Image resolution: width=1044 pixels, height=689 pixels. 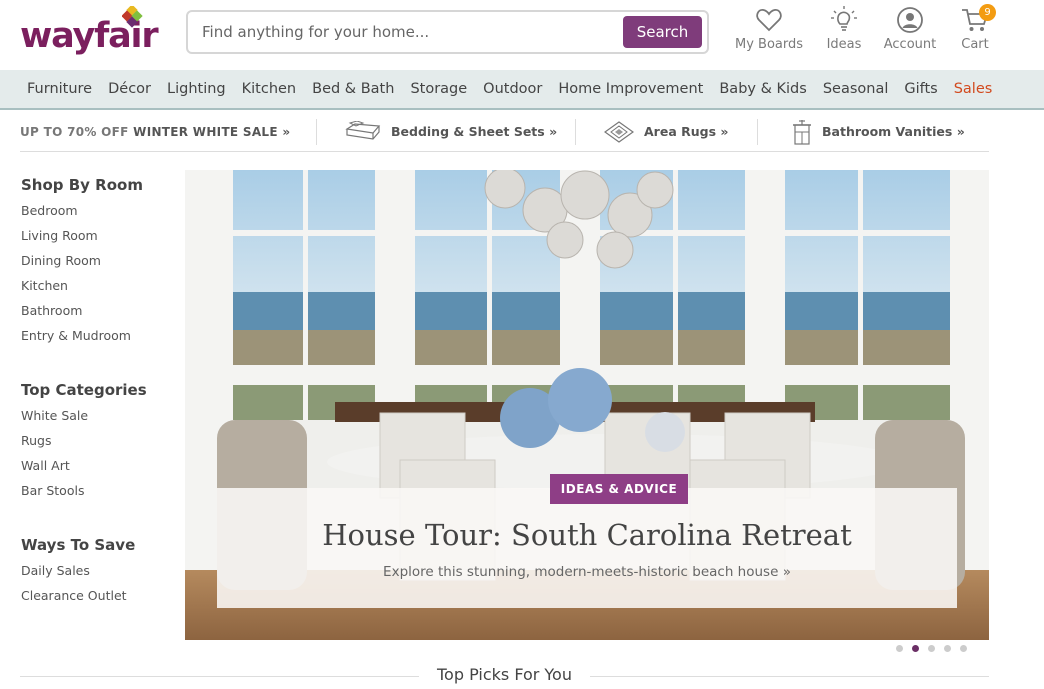 What do you see at coordinates (92, 33) in the screenshot?
I see `wayfair-logo: wayfair` at bounding box center [92, 33].